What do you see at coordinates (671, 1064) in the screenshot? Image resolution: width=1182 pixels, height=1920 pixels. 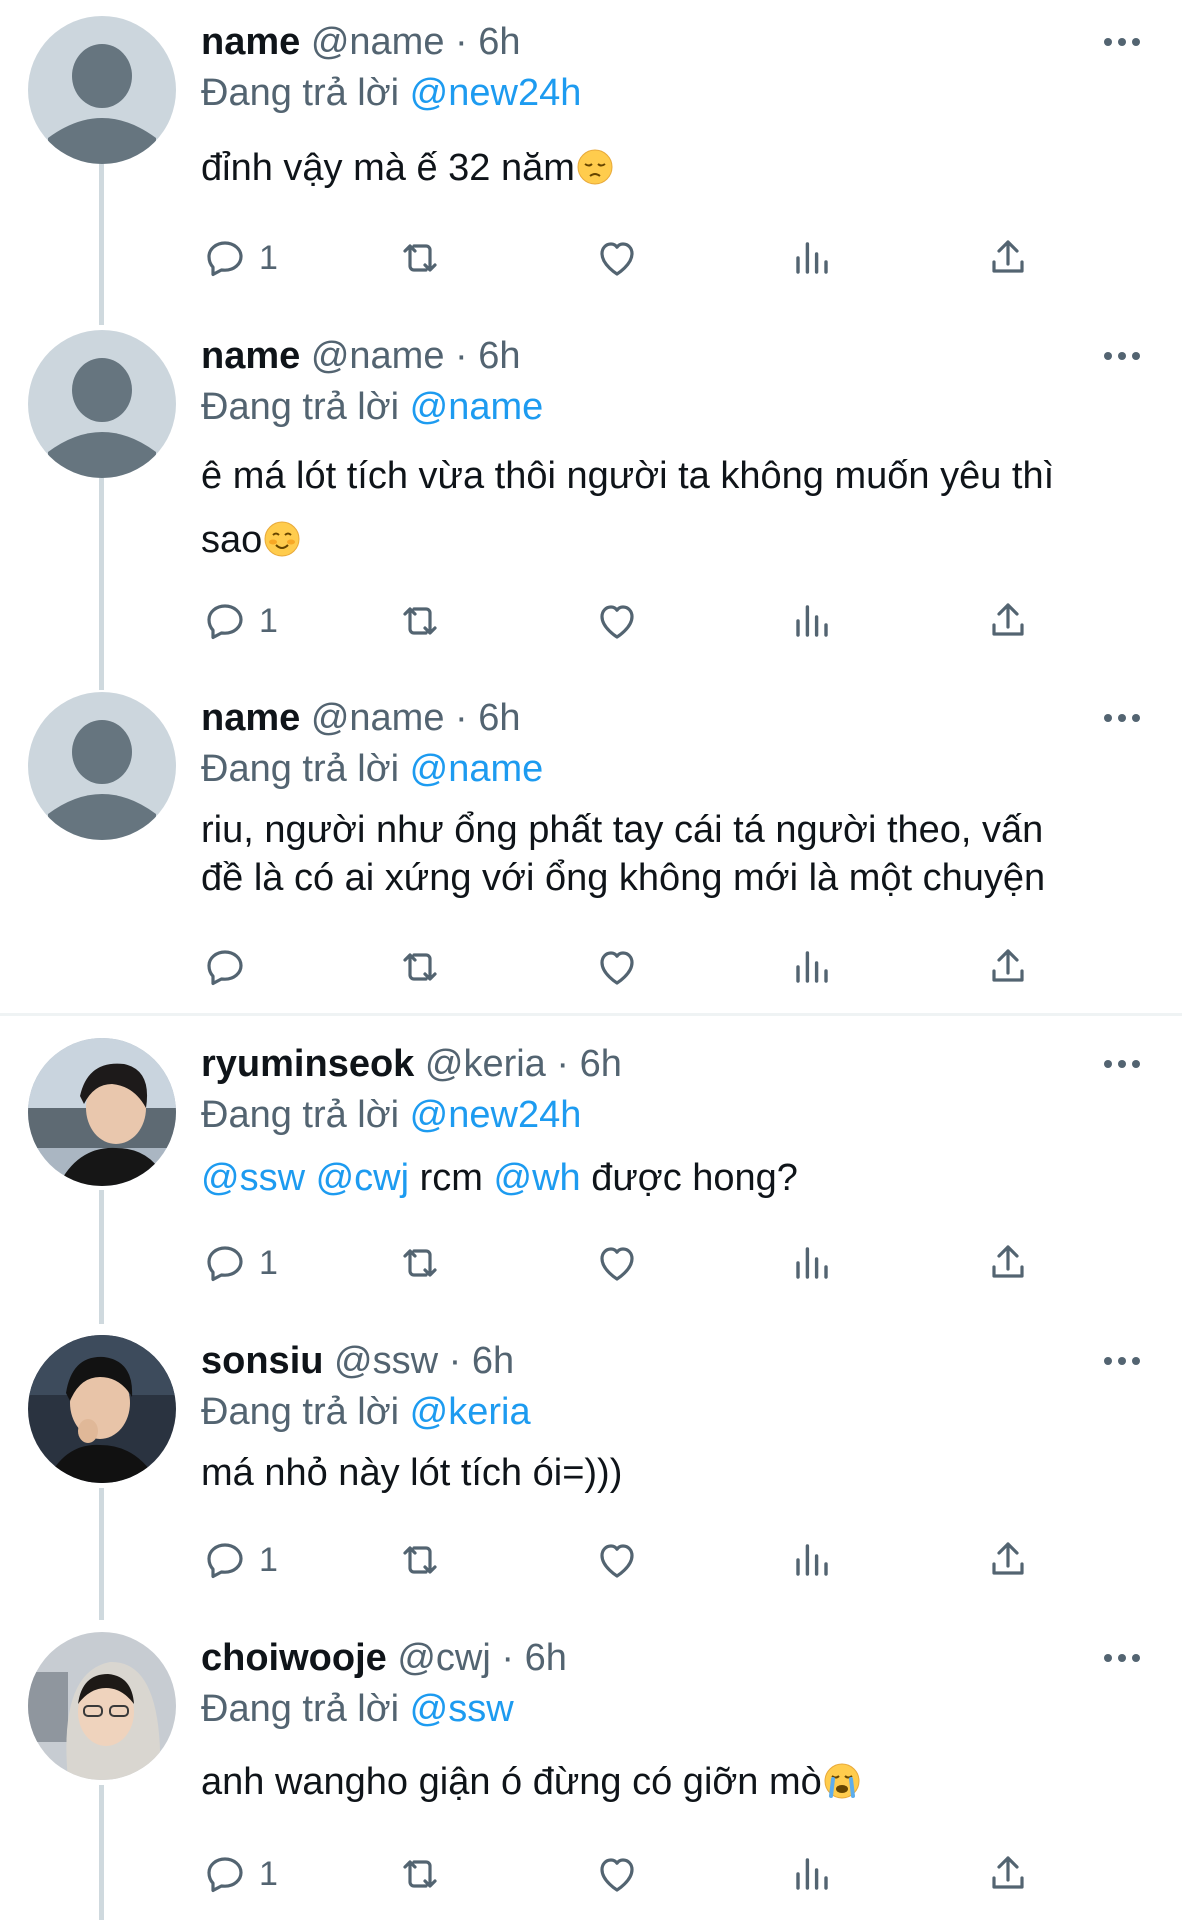 I see `tweet-header: ryuminseok @keria · 6h` at bounding box center [671, 1064].